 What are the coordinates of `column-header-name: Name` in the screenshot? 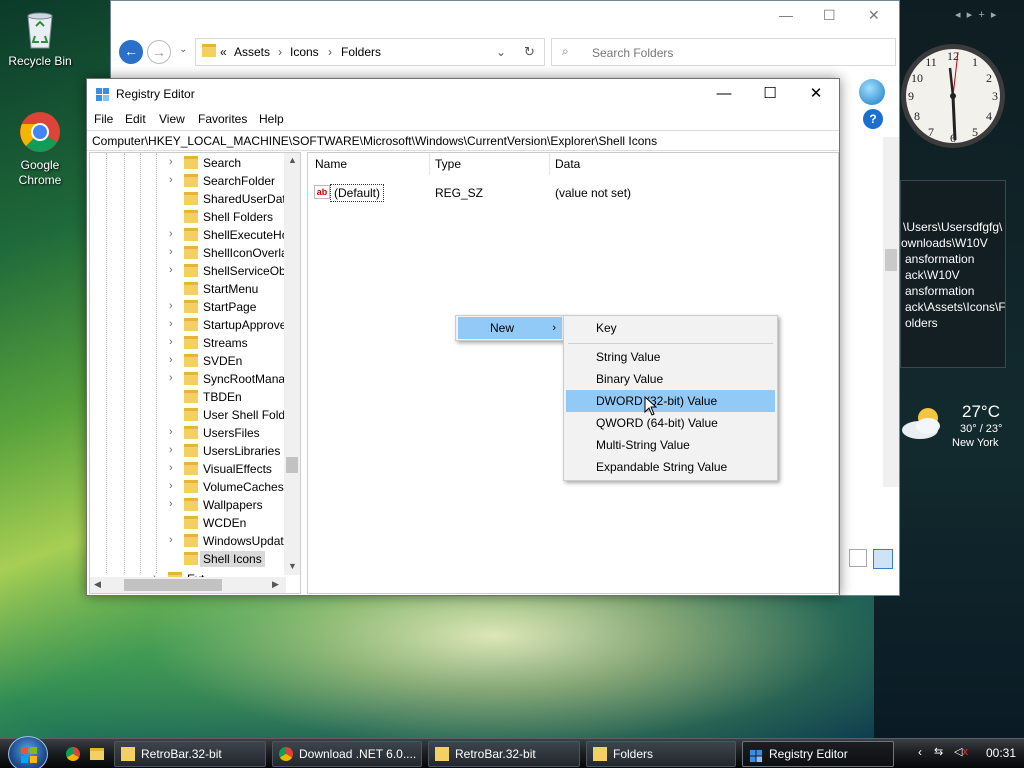 It's located at (331, 164).